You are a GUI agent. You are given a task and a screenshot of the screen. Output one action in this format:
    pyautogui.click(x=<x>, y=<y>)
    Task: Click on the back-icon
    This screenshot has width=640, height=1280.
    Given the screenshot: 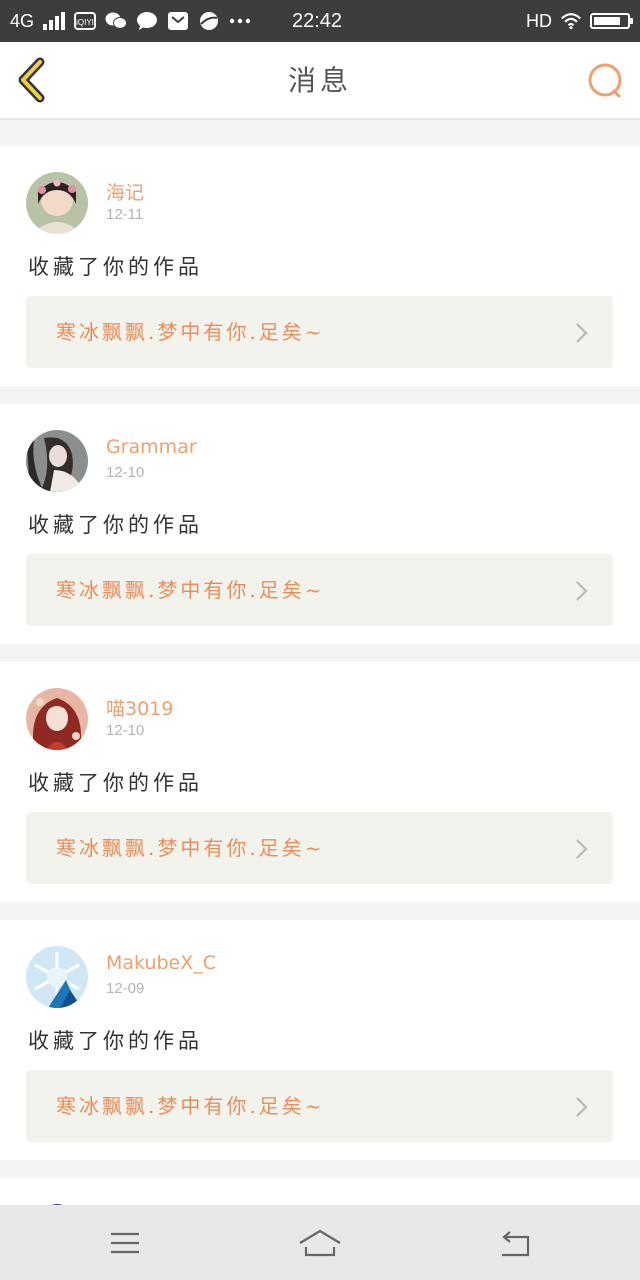 What is the action you would take?
    pyautogui.click(x=516, y=1244)
    